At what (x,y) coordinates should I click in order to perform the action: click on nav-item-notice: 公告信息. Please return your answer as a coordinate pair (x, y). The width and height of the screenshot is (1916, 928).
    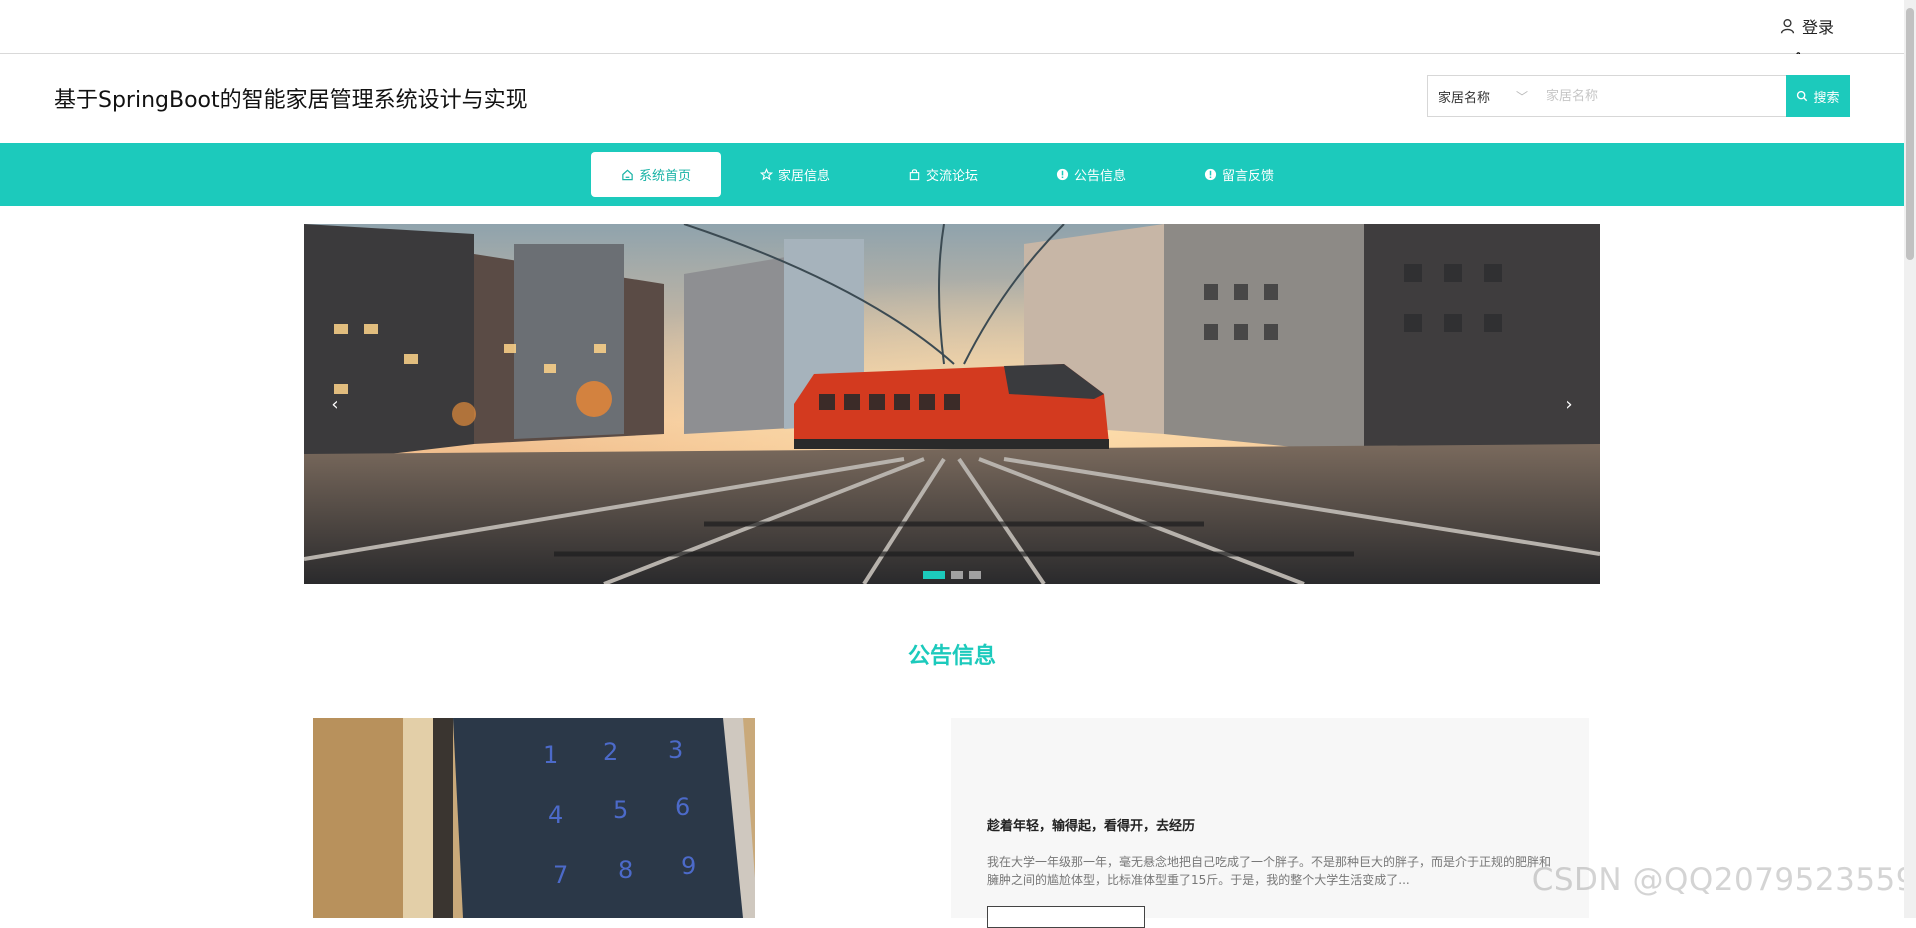
    Looking at the image, I should click on (1091, 174).